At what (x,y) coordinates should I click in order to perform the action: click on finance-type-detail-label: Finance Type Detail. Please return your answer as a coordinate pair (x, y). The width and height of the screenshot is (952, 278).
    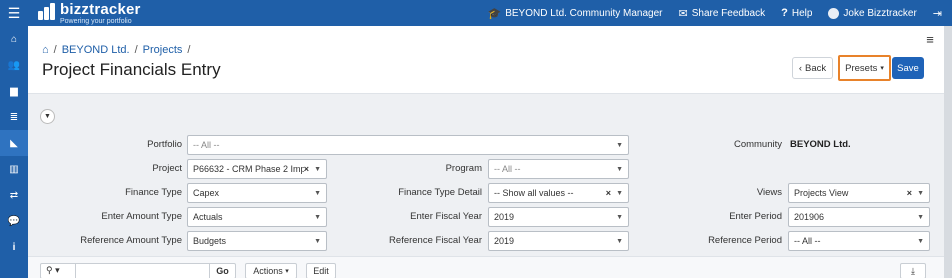
    Looking at the image, I should click on (440, 192).